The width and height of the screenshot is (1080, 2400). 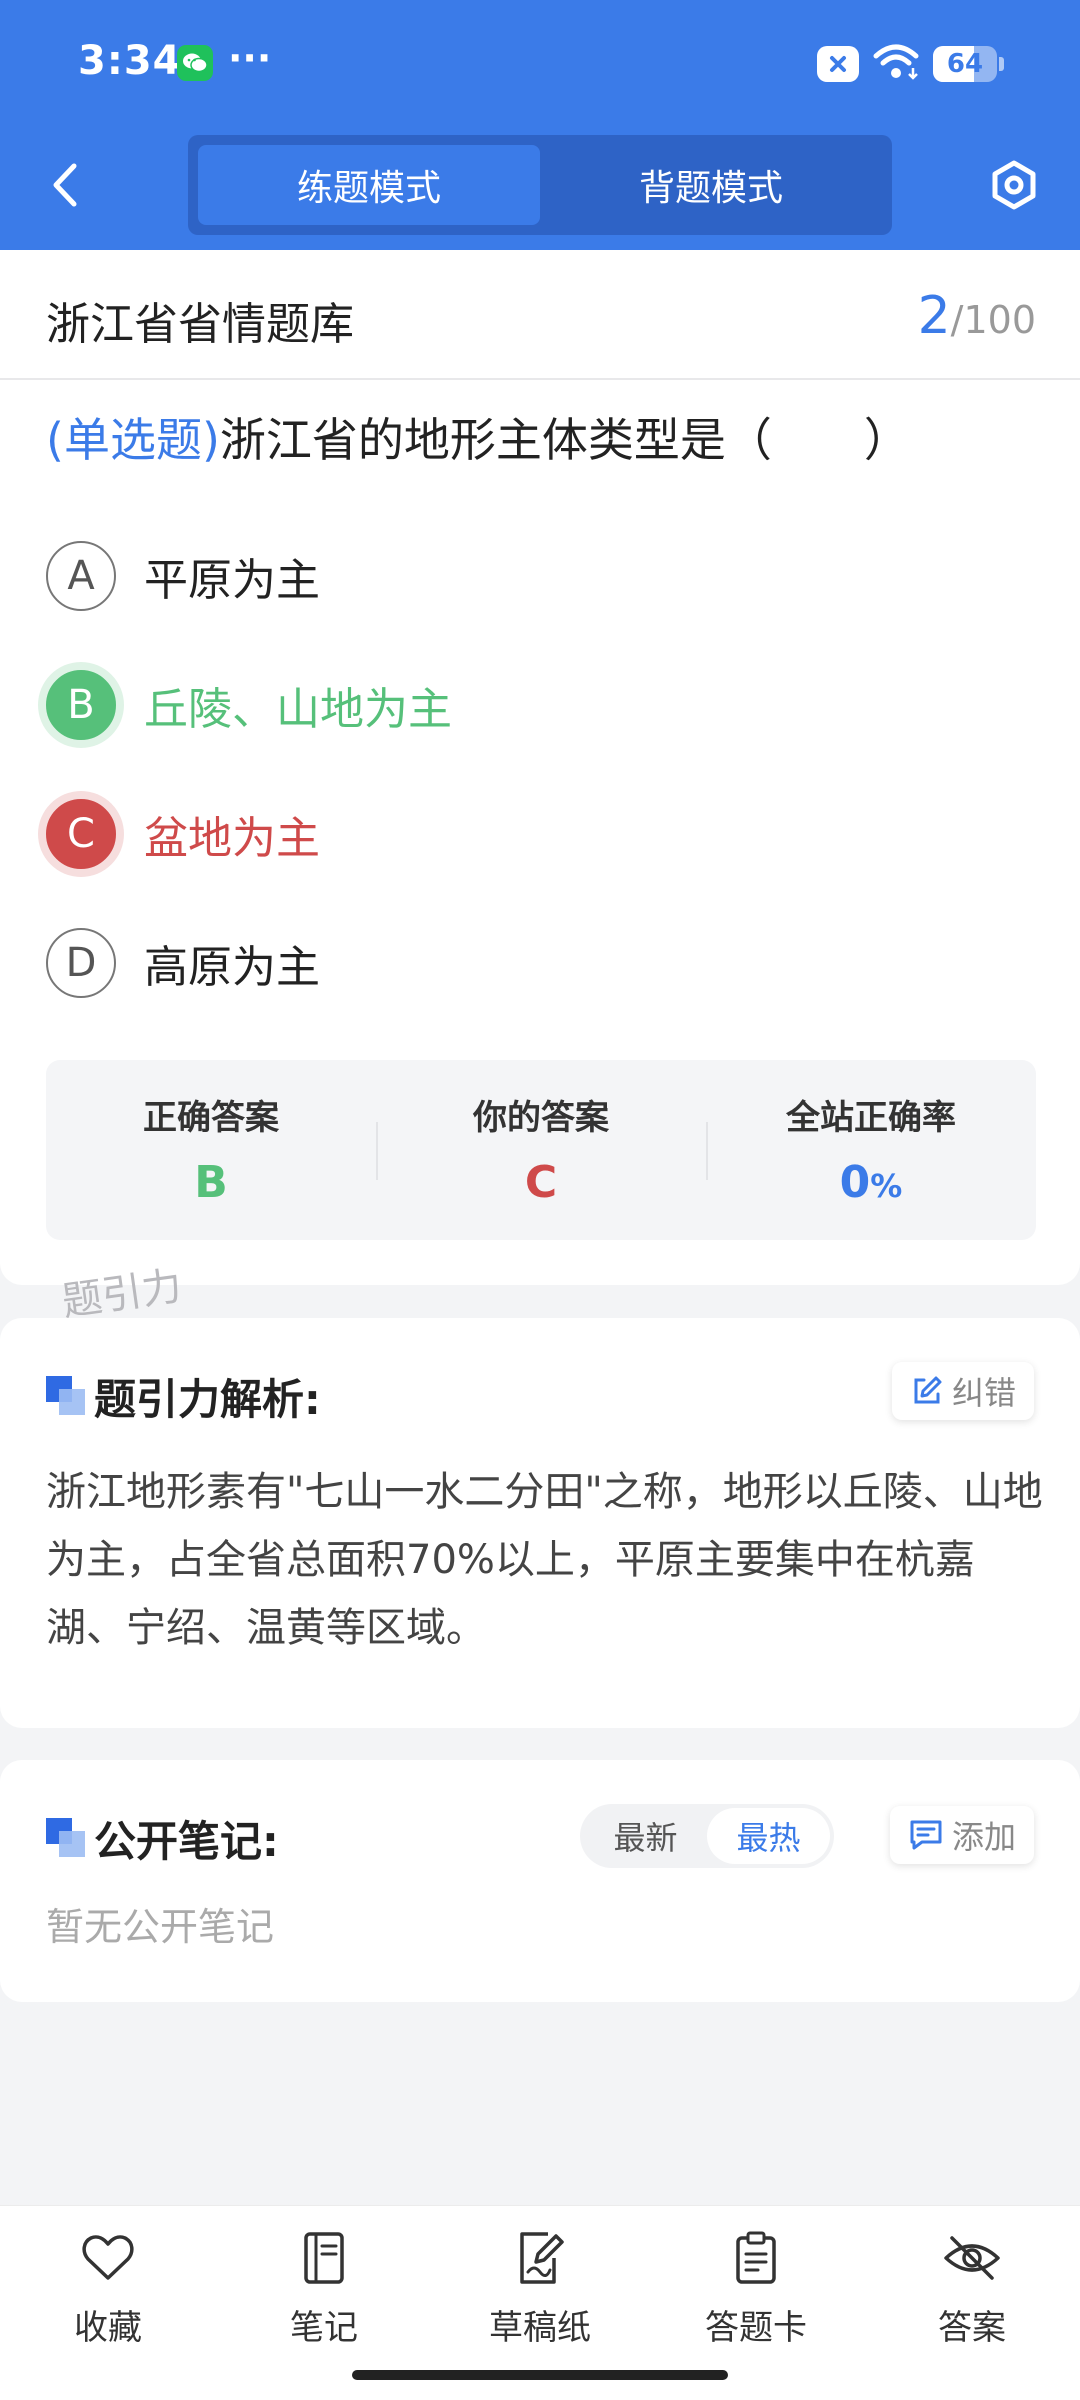 I want to click on correct-answer-stat: 正确答案 B, so click(x=211, y=1150).